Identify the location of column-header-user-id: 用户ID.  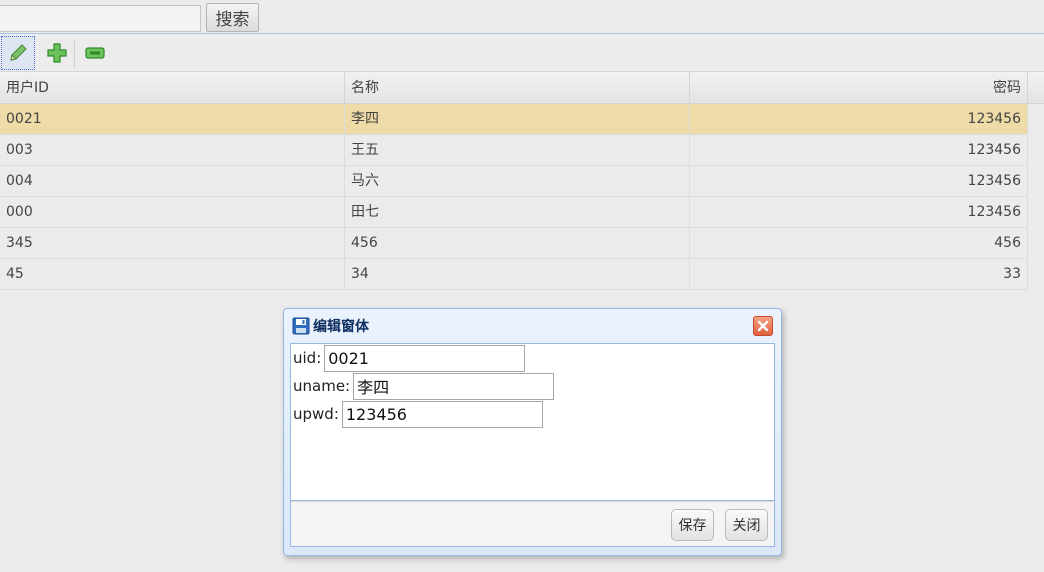
(172, 88).